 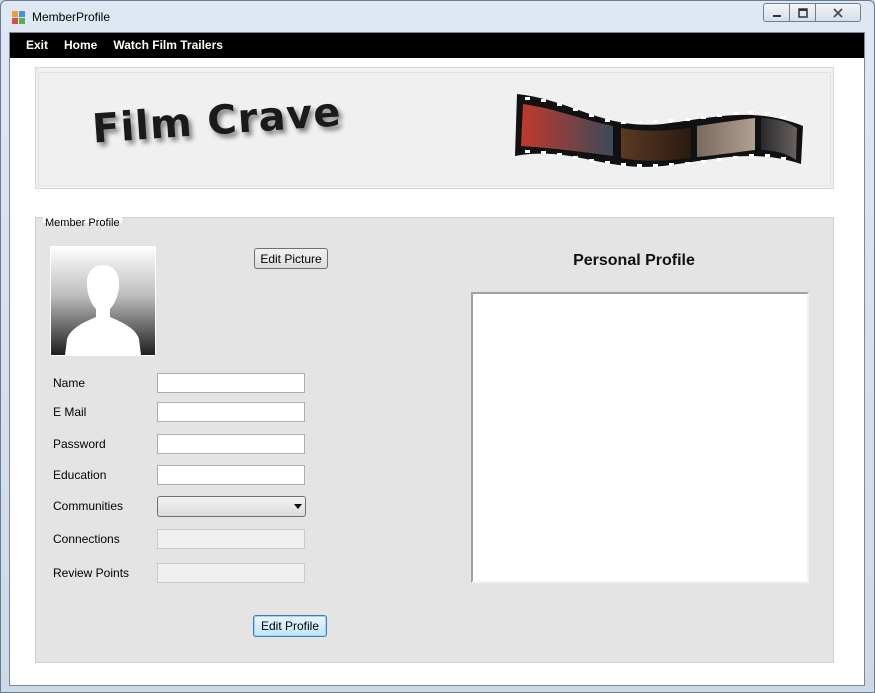 What do you see at coordinates (69, 383) in the screenshot?
I see `name-label: Name` at bounding box center [69, 383].